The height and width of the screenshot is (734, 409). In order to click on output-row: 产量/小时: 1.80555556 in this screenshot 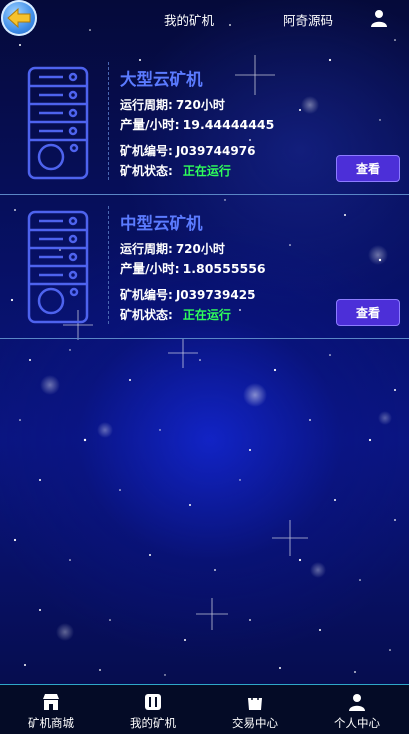, I will do `click(193, 267)`.